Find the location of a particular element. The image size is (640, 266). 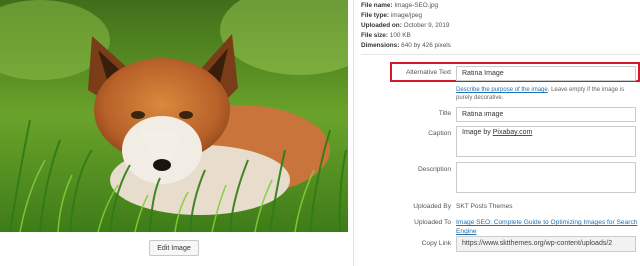

caption-prefix: Image by is located at coordinates (477, 132).